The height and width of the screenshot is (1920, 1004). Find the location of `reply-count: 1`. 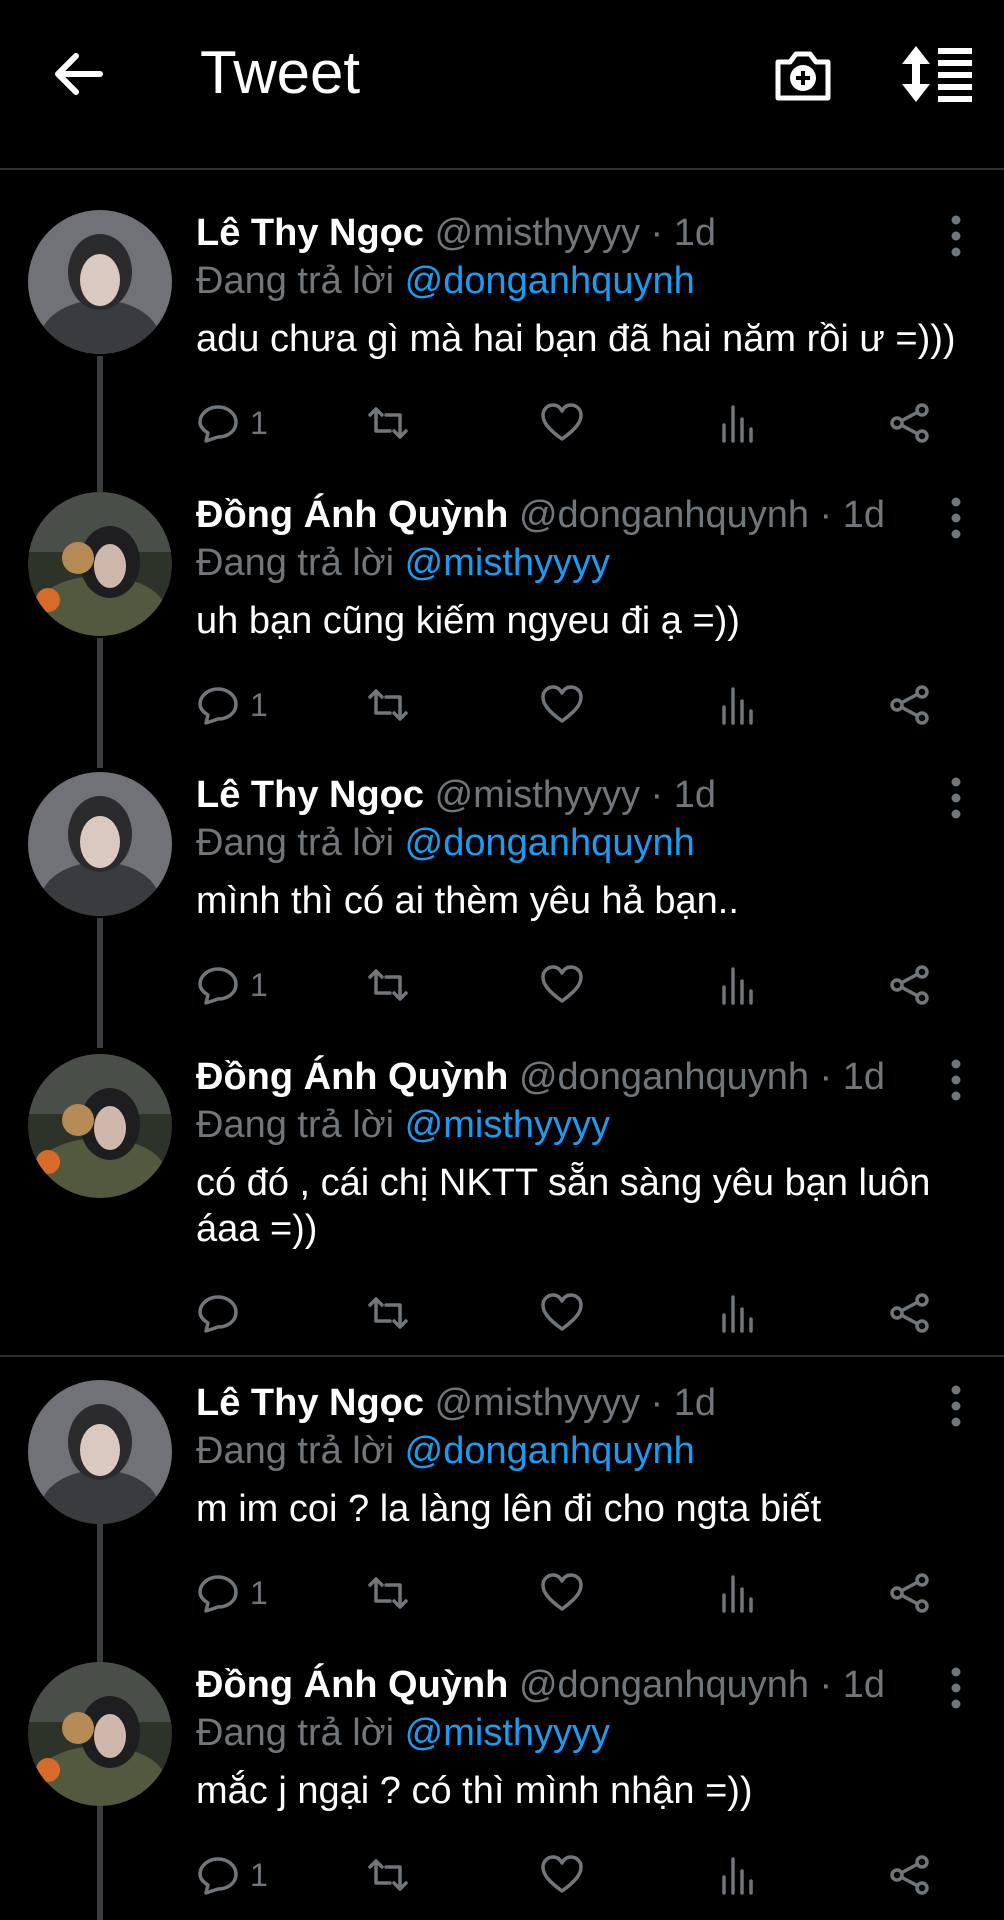

reply-count: 1 is located at coordinates (259, 704).